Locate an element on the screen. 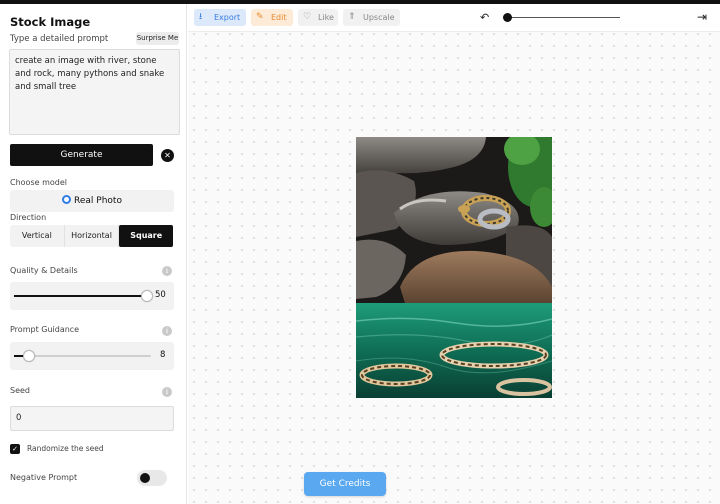  randomize-seed-checkbox: ✓ is located at coordinates (15, 449).